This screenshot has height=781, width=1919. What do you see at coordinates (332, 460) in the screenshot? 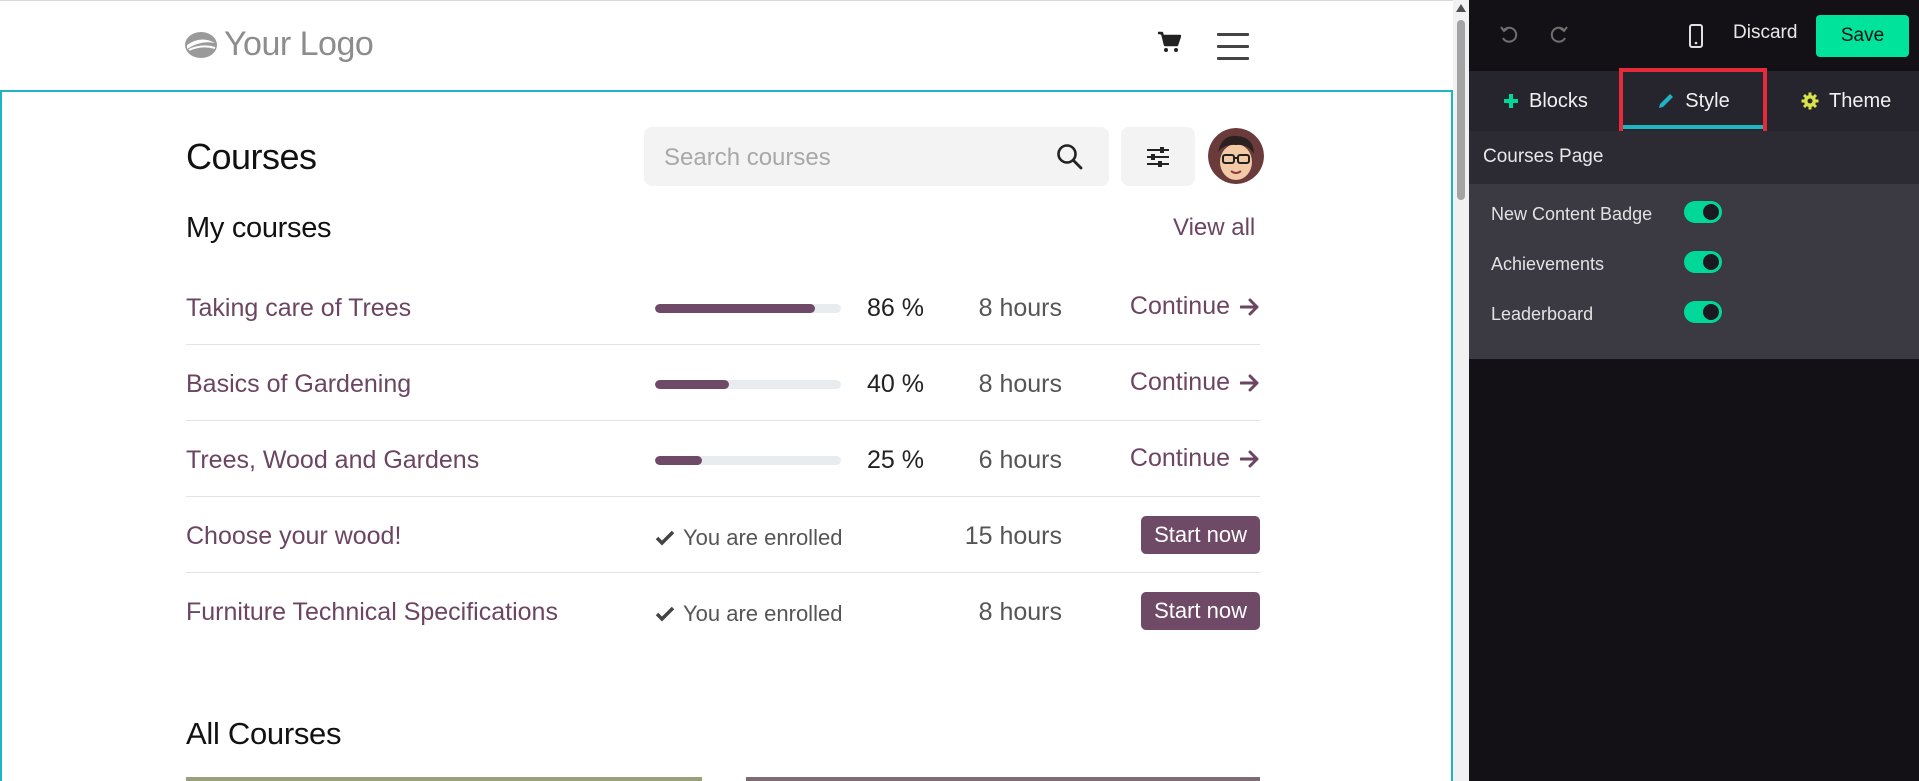
I see `course-link: Trees, Wood and Gardens` at bounding box center [332, 460].